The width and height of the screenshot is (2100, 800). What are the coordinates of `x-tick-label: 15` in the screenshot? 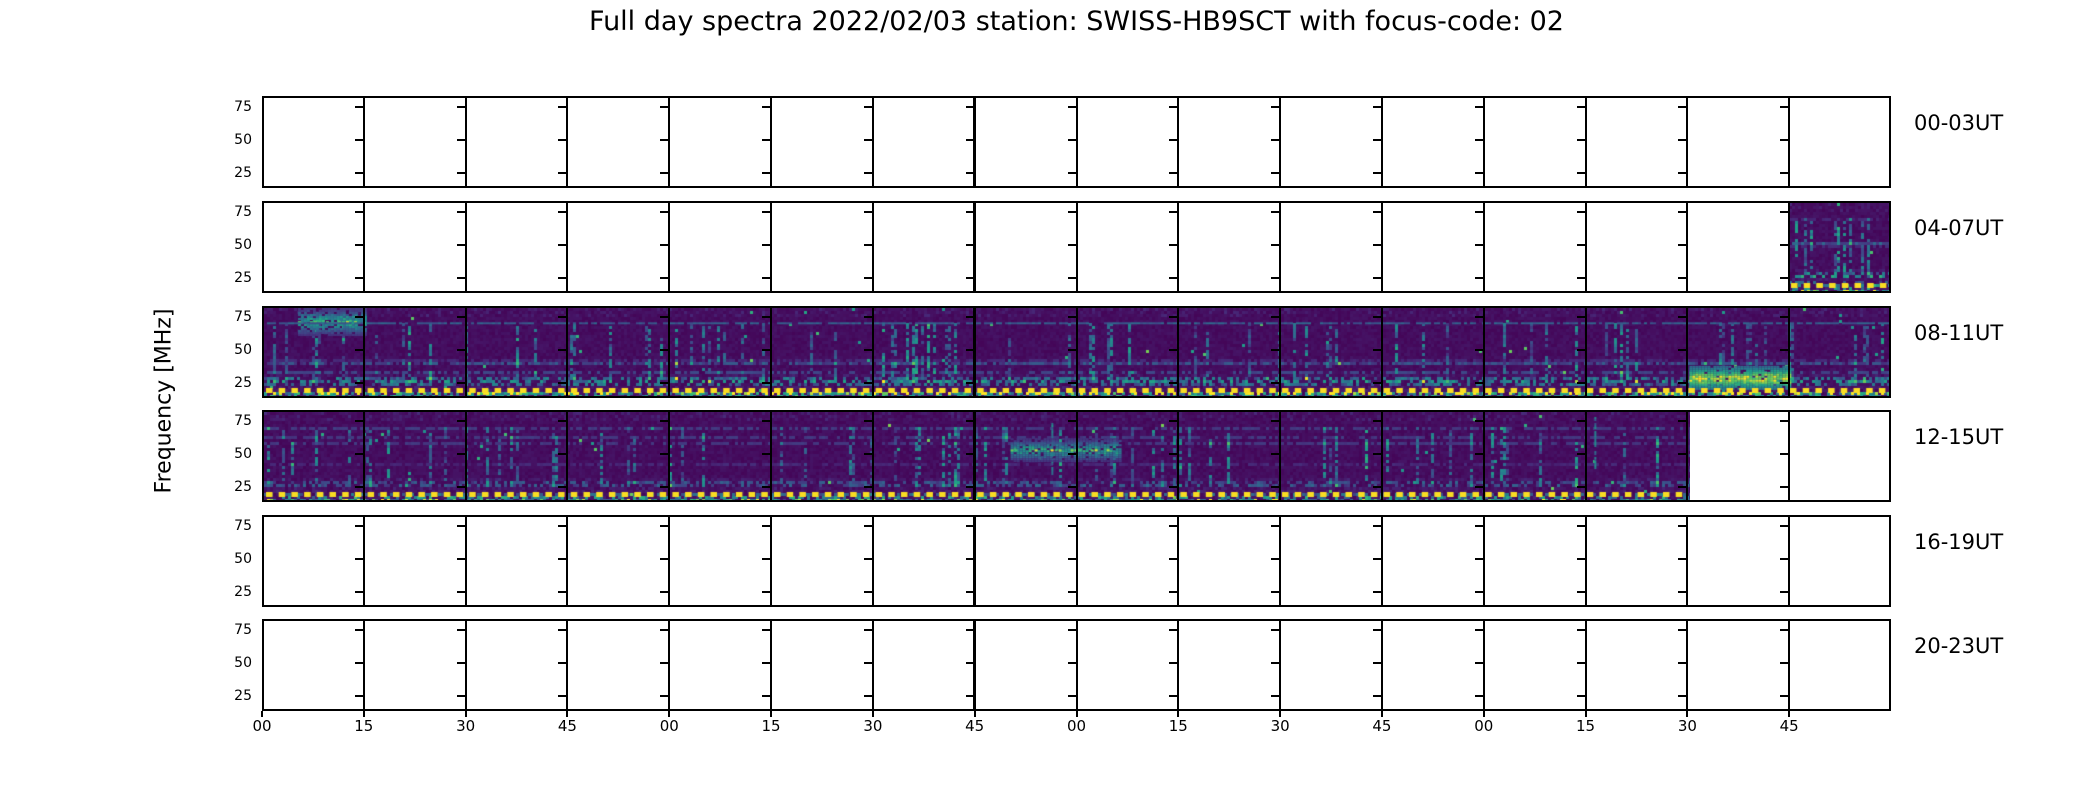 It's located at (1178, 726).